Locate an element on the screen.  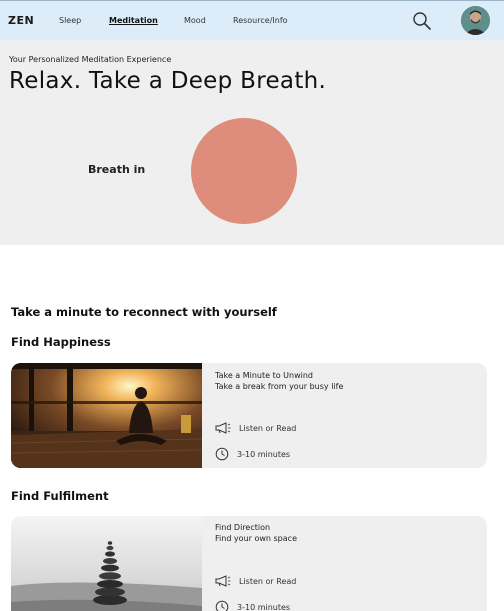
card-description: Take a break from your busy life is located at coordinates (279, 386).